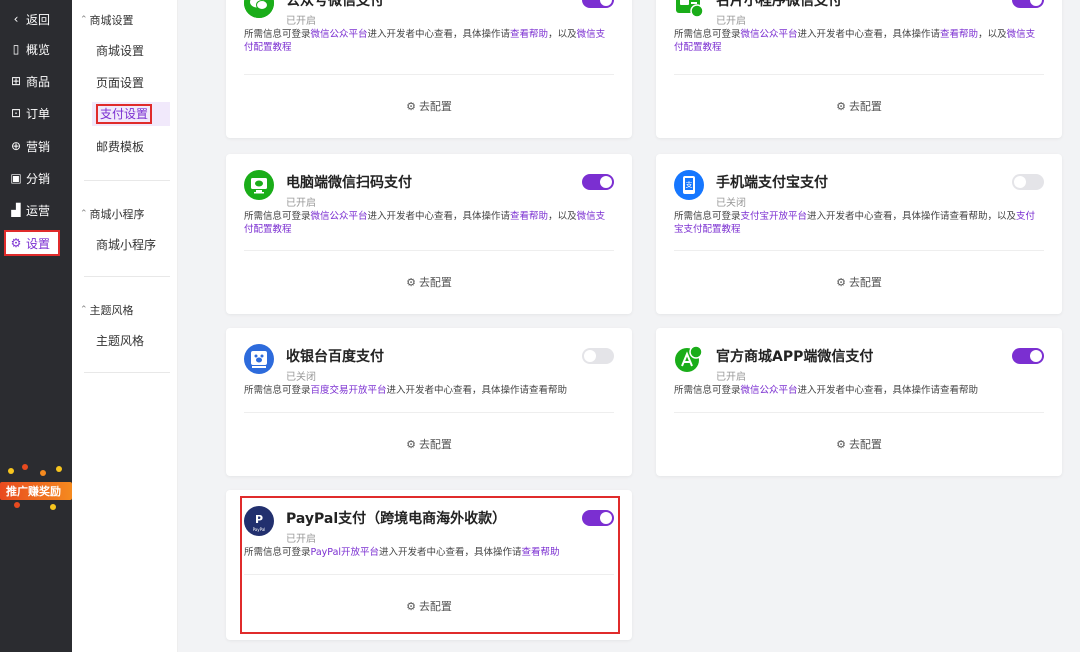  Describe the element at coordinates (34, 146) in the screenshot. I see `rail-item-marketing: ⊕ 营销` at that location.